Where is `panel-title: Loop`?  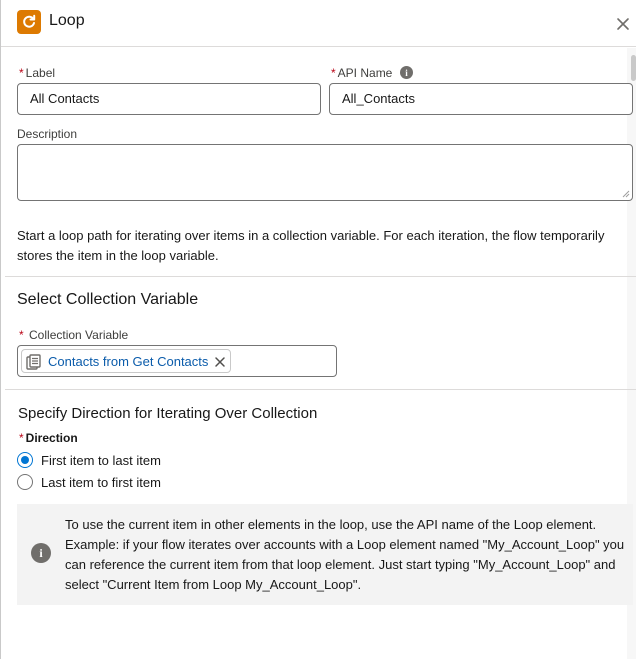
panel-title: Loop is located at coordinates (67, 20).